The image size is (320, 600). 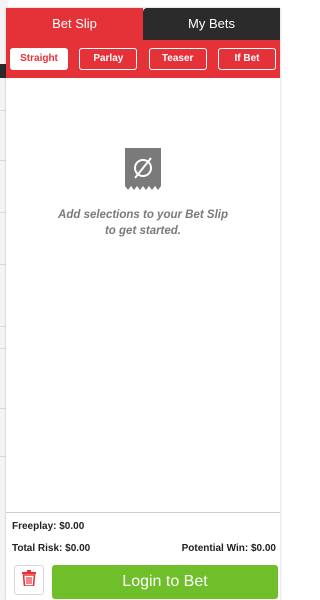 I want to click on freeplay-value: $0.00, so click(x=72, y=526).